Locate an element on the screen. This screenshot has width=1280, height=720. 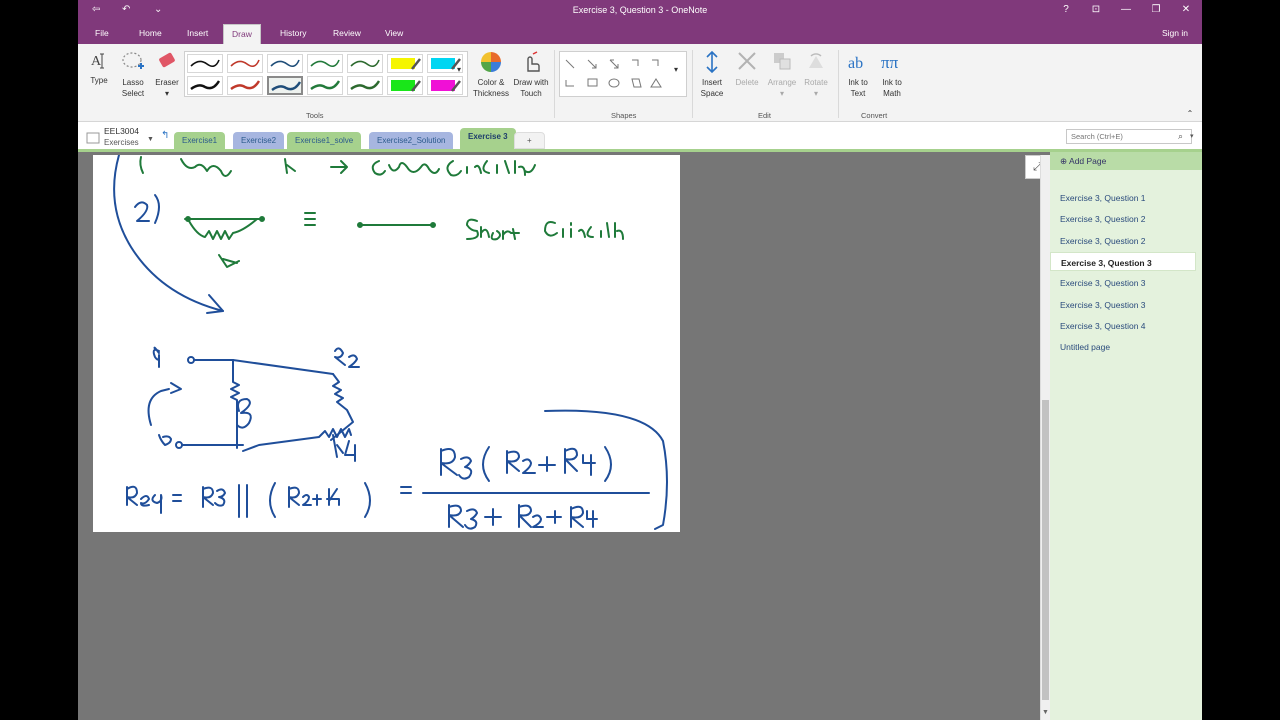
ink-to-text-button: ab Ink to Text is located at coordinates (858, 74).